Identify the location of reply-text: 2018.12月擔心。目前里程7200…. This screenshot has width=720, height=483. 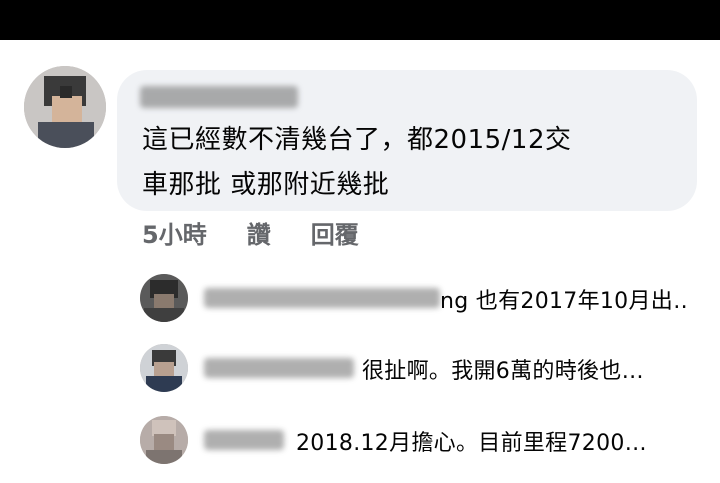
(471, 443).